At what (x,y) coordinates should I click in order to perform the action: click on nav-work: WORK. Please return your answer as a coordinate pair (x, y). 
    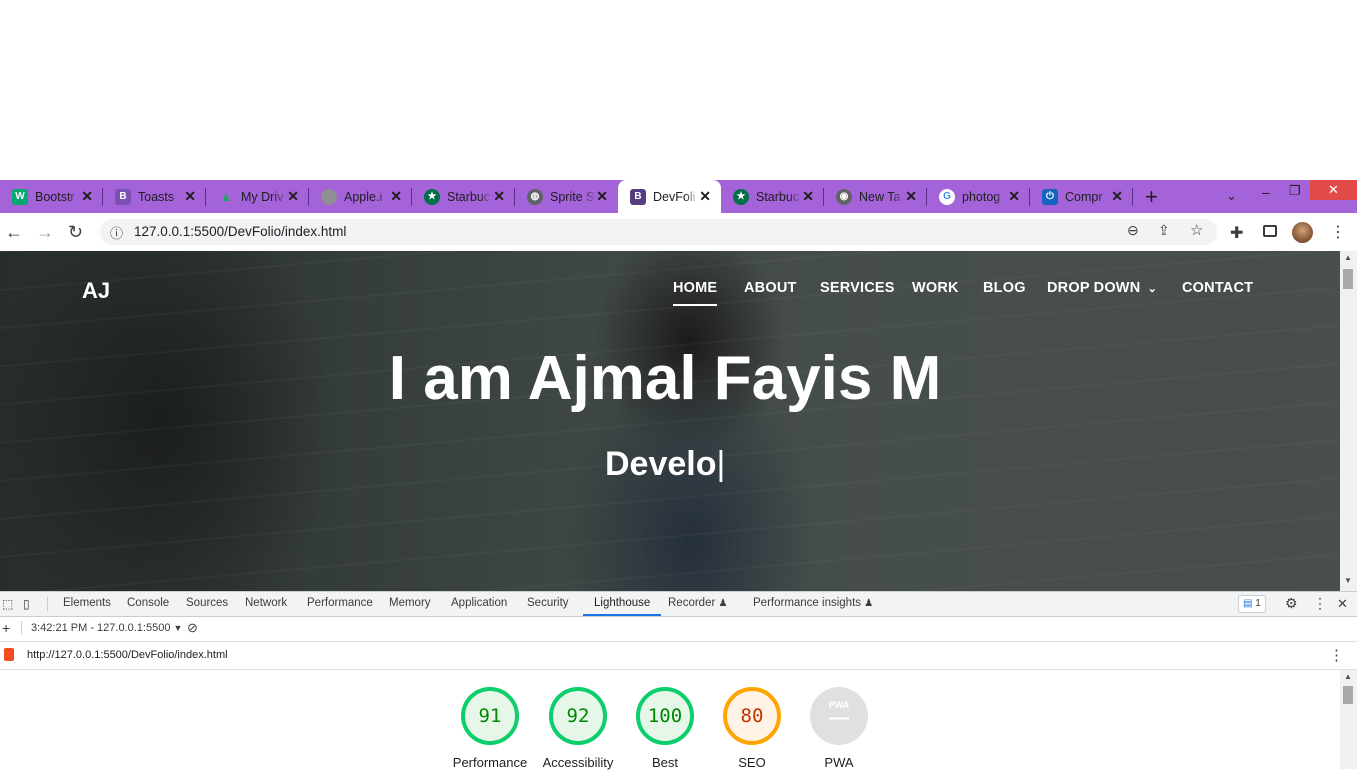
    Looking at the image, I should click on (935, 288).